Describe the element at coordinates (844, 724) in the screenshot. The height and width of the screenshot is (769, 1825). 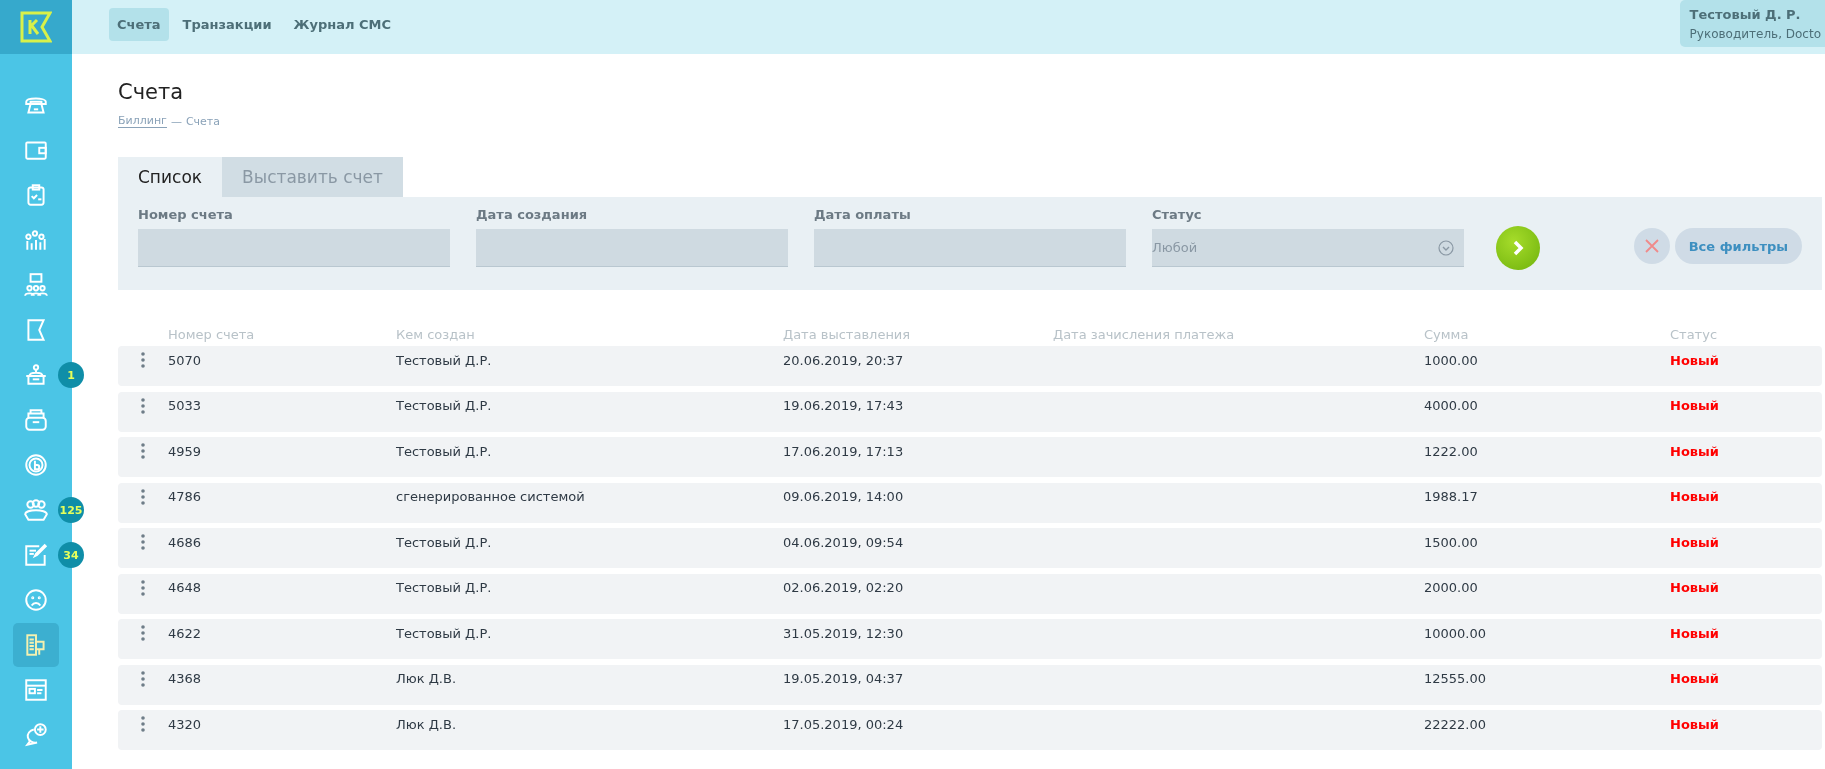
I see `table-cell-text: 17.05.2019, 00:24` at that location.